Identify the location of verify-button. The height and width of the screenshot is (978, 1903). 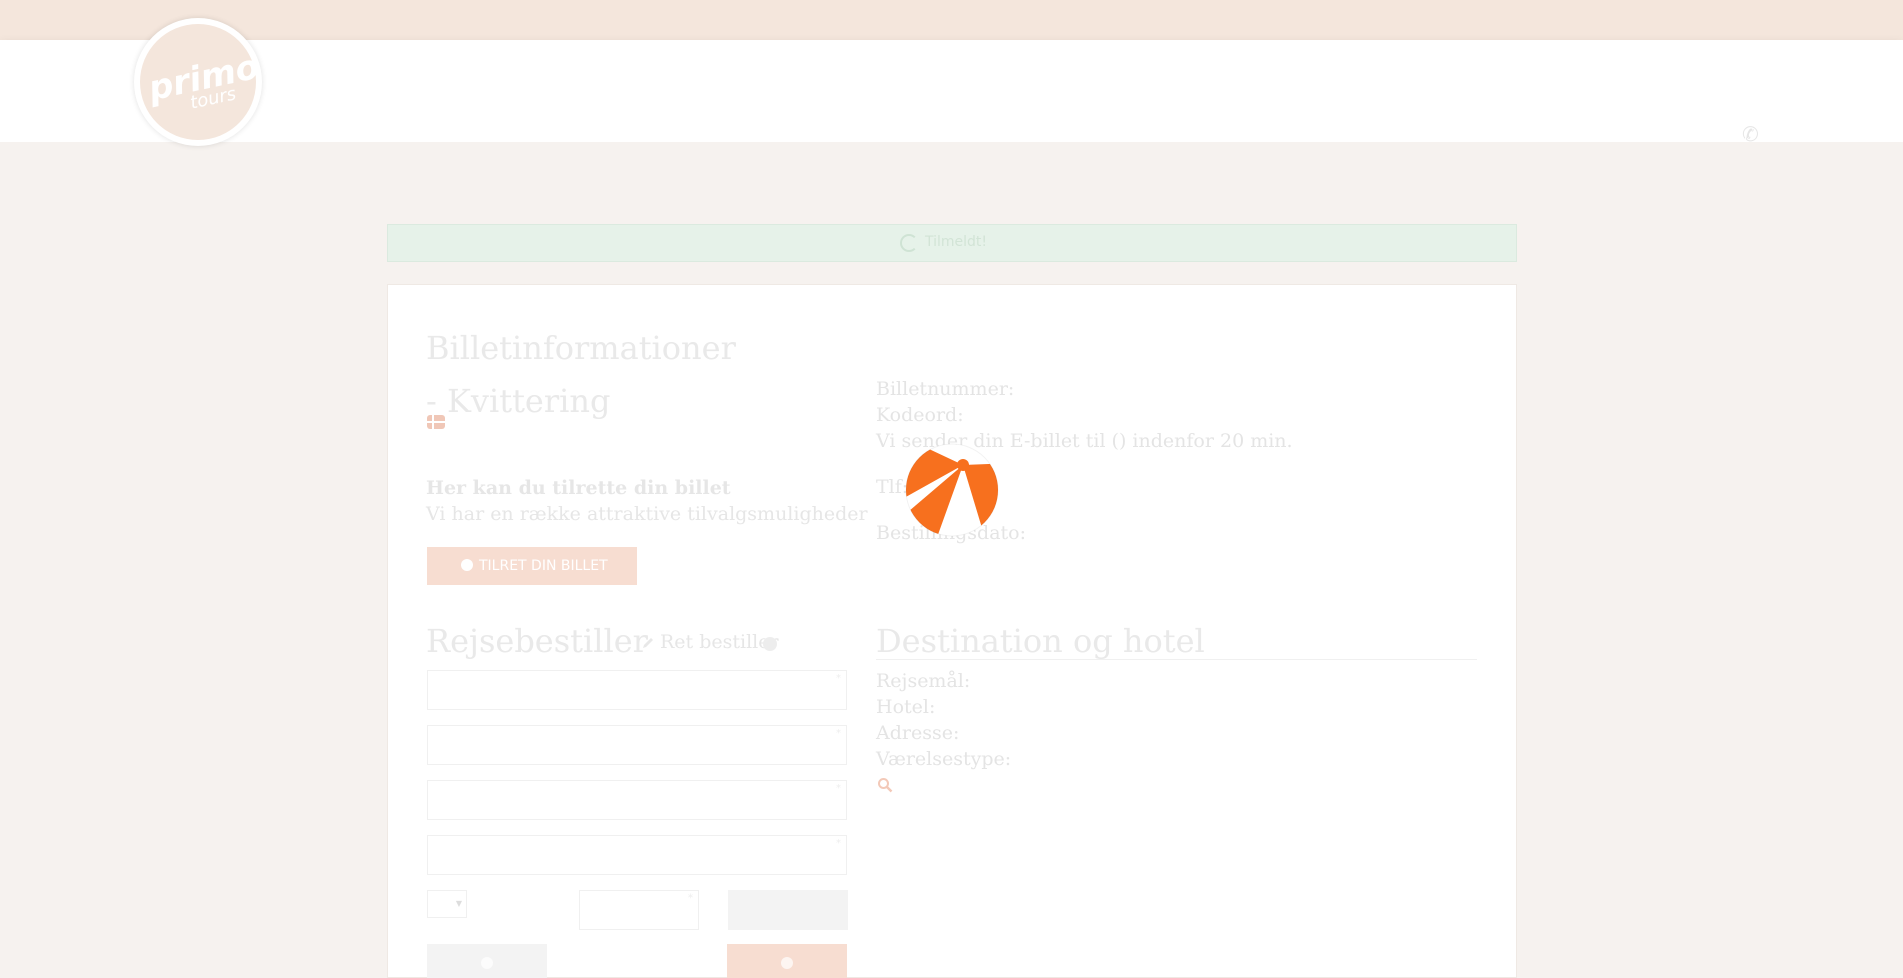
(788, 910).